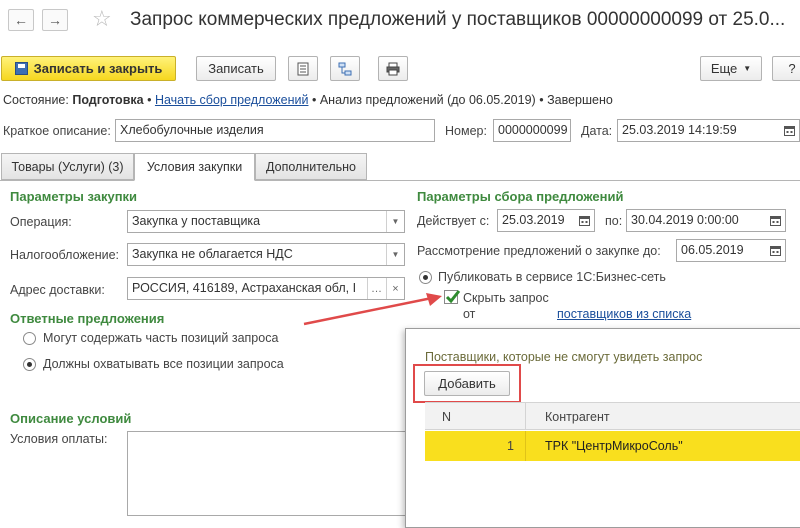 The image size is (800, 528). Describe the element at coordinates (29, 338) in the screenshot. I see `radio-partial-positions` at that location.